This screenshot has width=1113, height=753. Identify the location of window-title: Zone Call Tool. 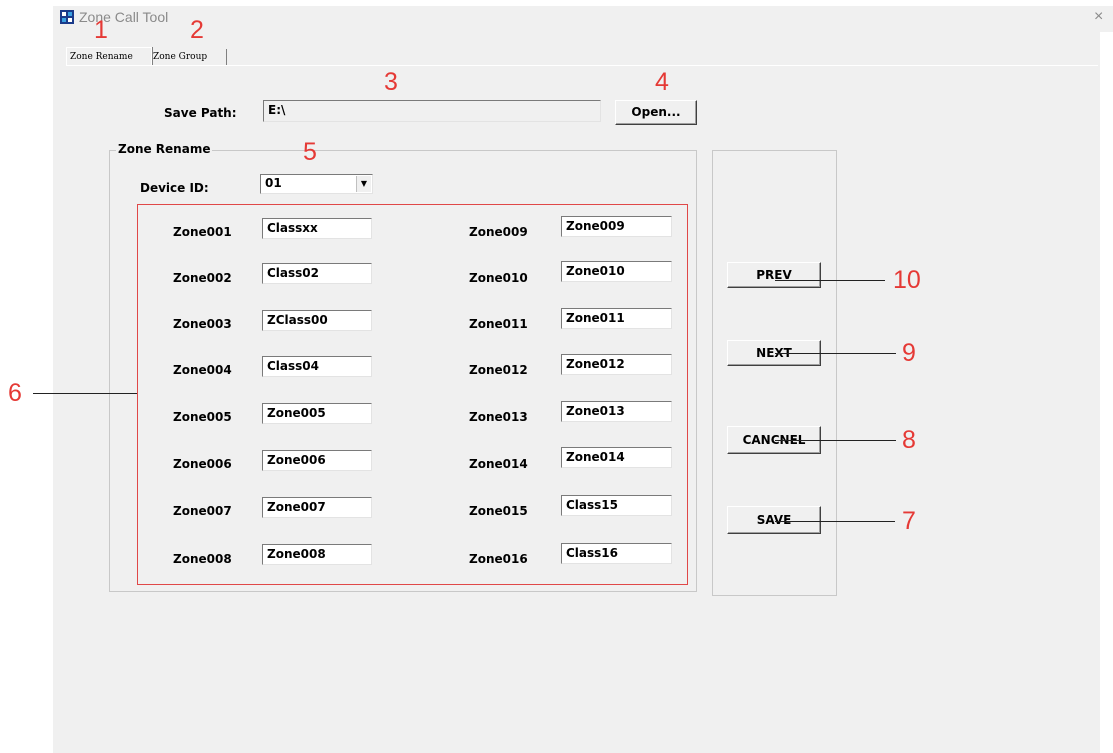
(124, 17).